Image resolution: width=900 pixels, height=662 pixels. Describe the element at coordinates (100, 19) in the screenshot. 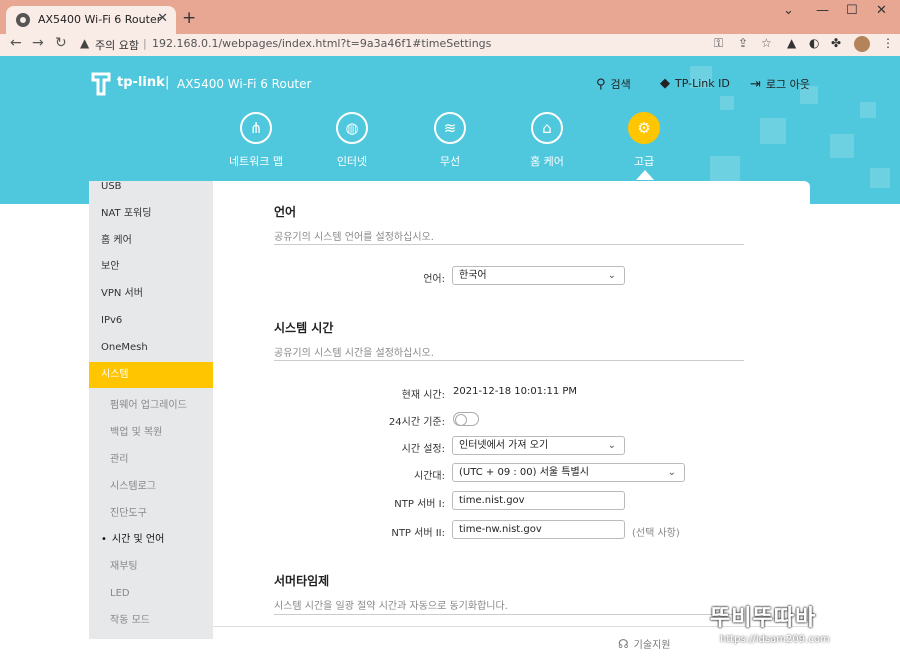

I see `tab-title: AX5400 Wi-Fi 6 Router` at that location.